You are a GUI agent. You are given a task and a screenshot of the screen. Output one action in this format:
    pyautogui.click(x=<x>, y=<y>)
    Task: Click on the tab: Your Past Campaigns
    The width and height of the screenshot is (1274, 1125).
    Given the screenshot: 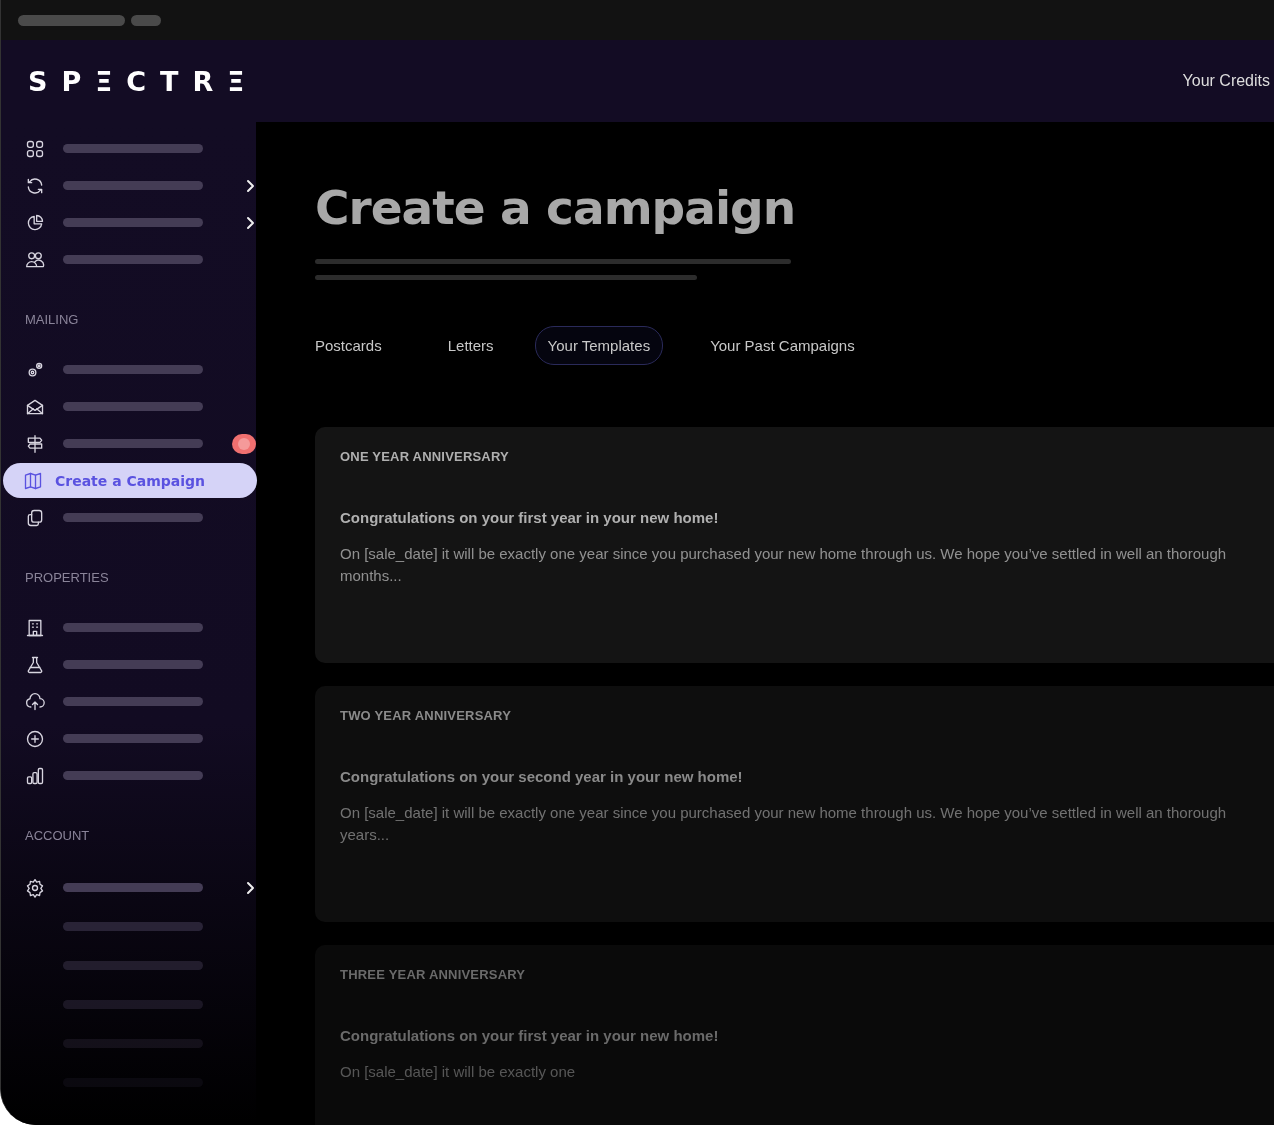 What is the action you would take?
    pyautogui.click(x=782, y=345)
    